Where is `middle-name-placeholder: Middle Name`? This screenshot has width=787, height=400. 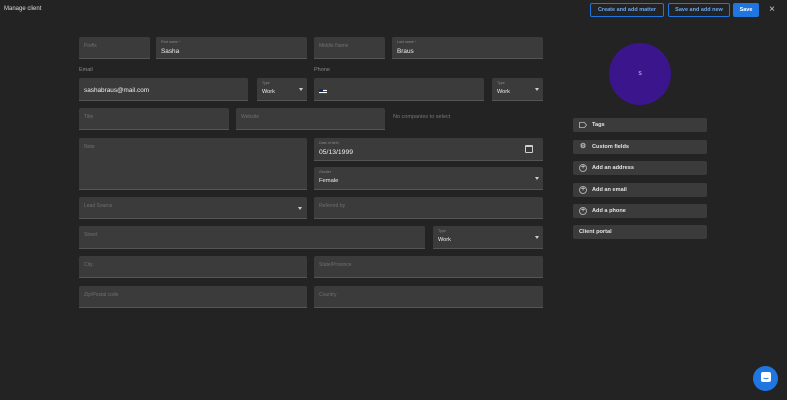 middle-name-placeholder: Middle Name is located at coordinates (334, 46).